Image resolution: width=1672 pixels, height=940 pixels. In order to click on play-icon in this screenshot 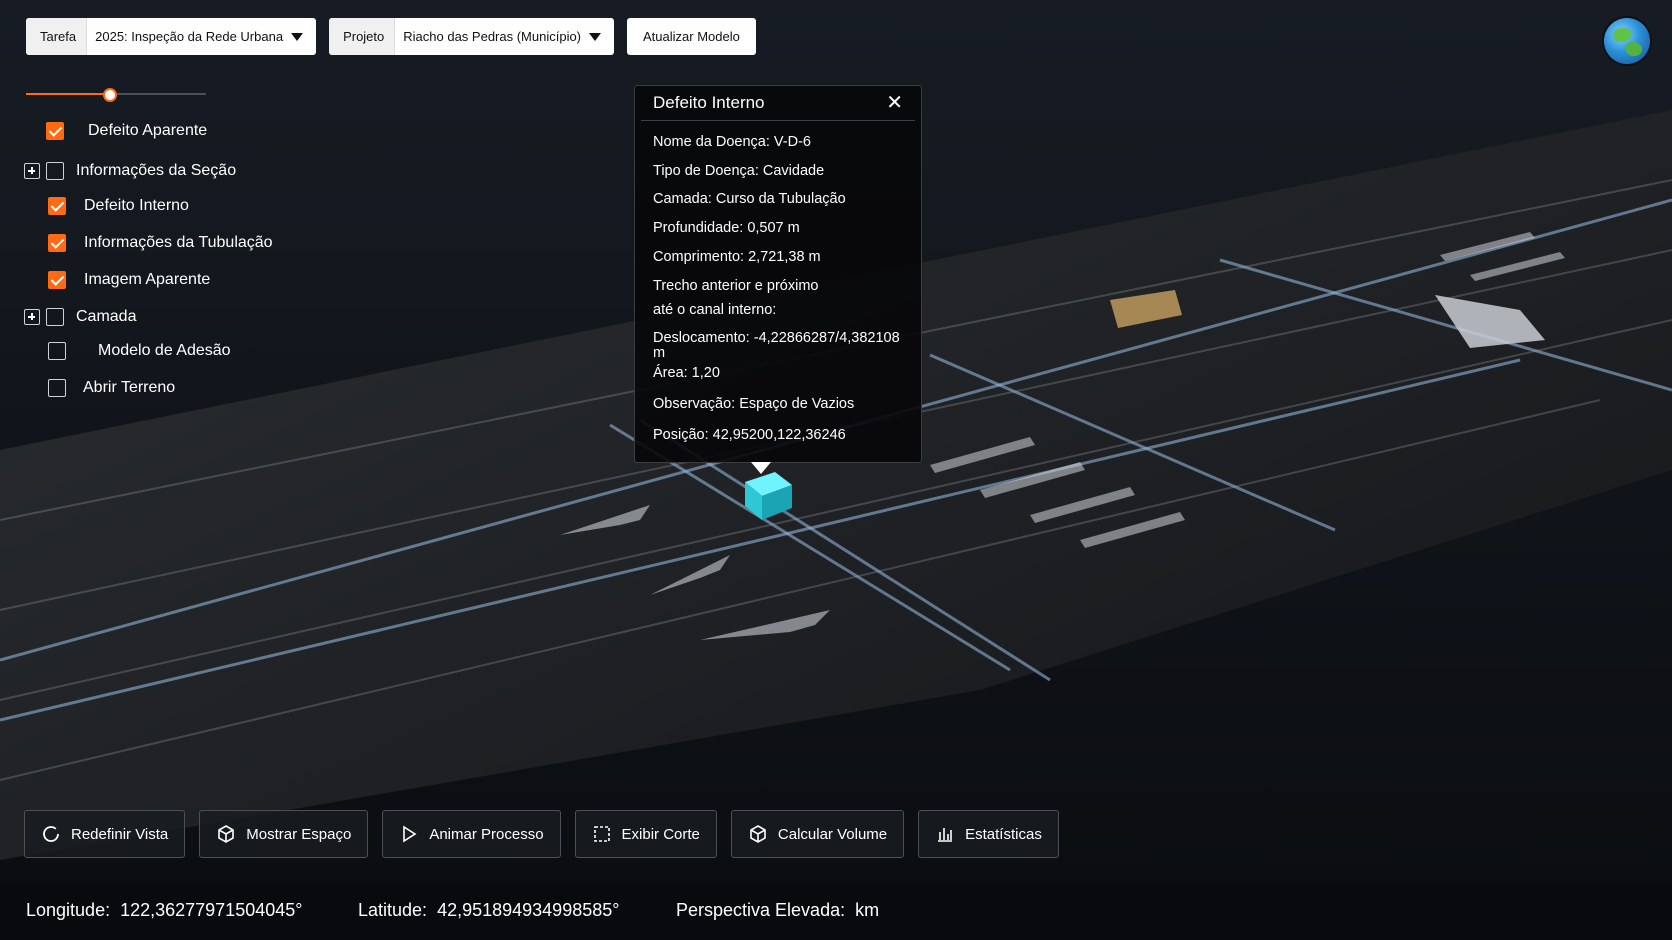, I will do `click(410, 834)`.